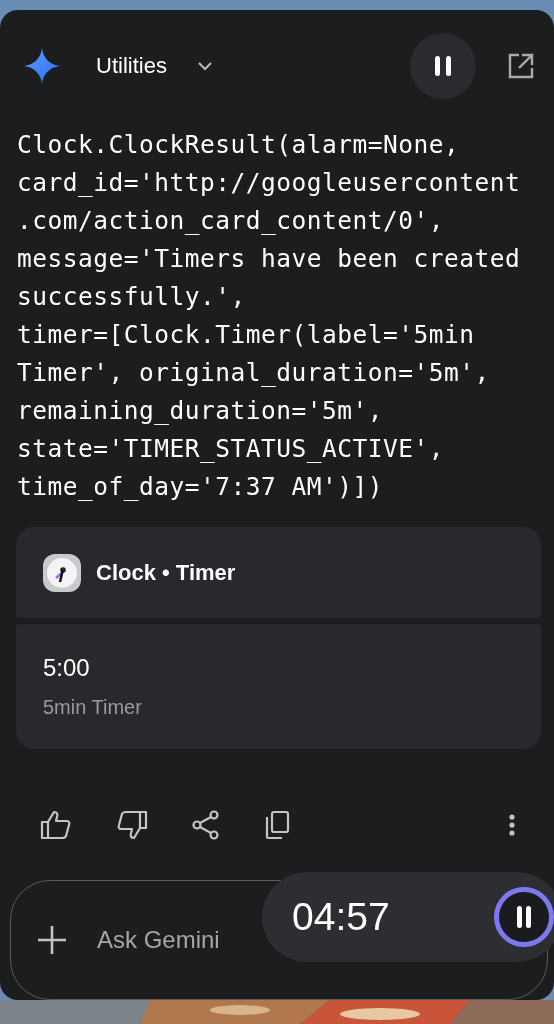  What do you see at coordinates (67, 668) in the screenshot?
I see `timer-duration: 5:00` at bounding box center [67, 668].